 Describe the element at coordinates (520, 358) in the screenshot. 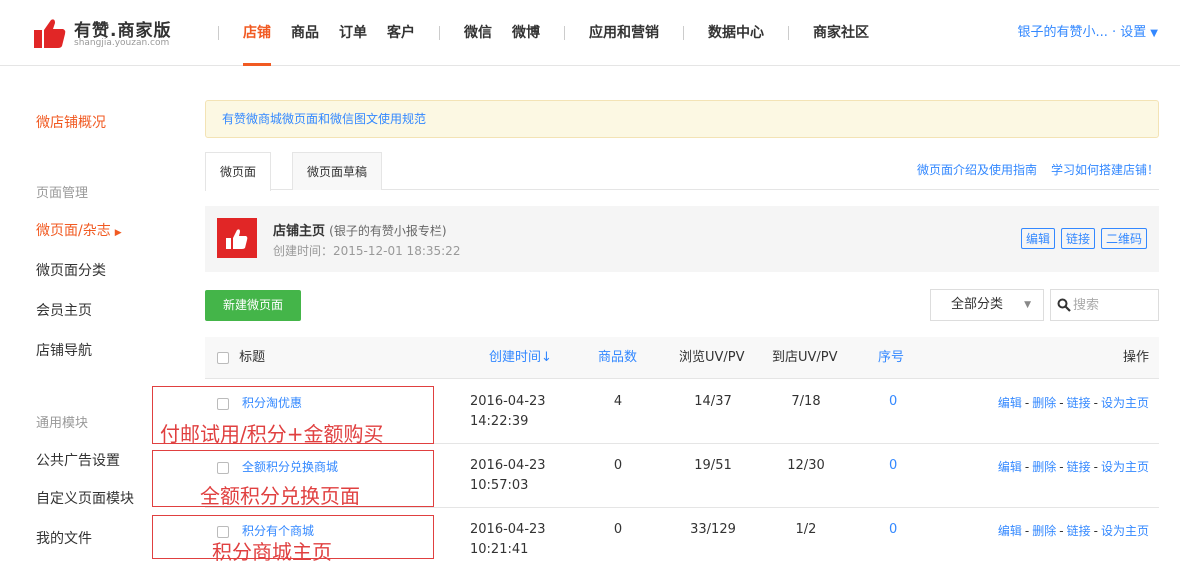

I see `header-created-sort: 创建时间↓` at that location.